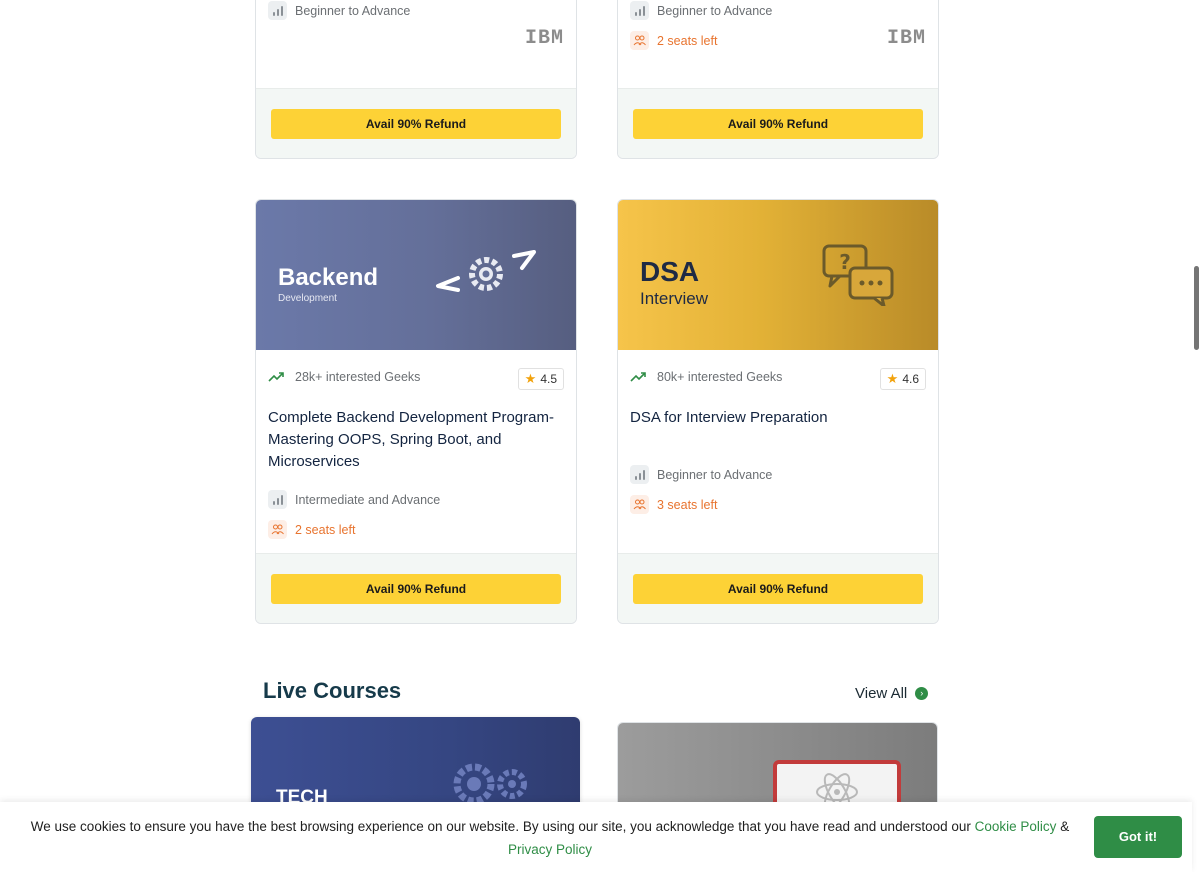 This screenshot has height=872, width=1200. What do you see at coordinates (687, 504) in the screenshot?
I see `seats-left-text: 3 seats left` at bounding box center [687, 504].